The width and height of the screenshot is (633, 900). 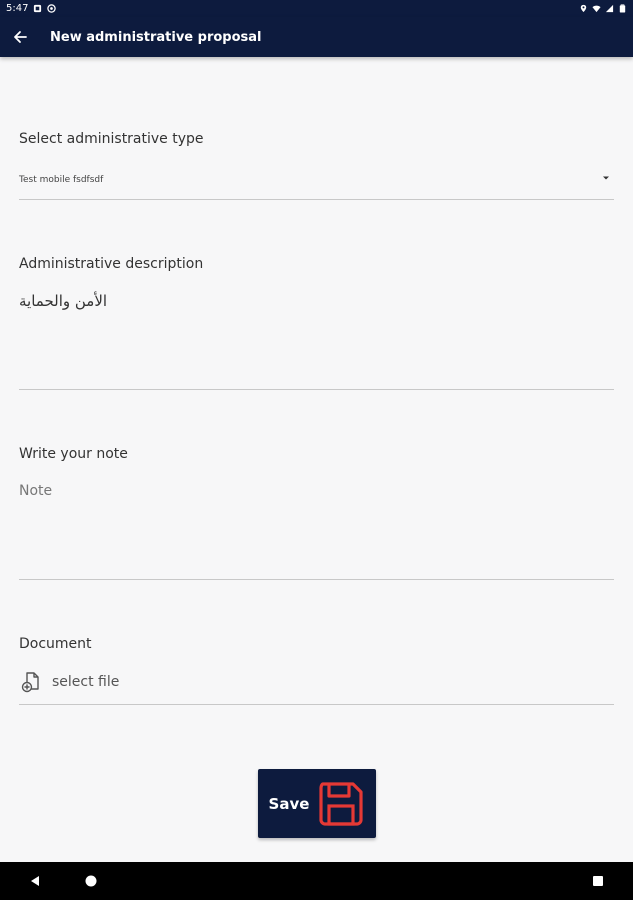 I want to click on back-arrow-icon, so click(x=20, y=37).